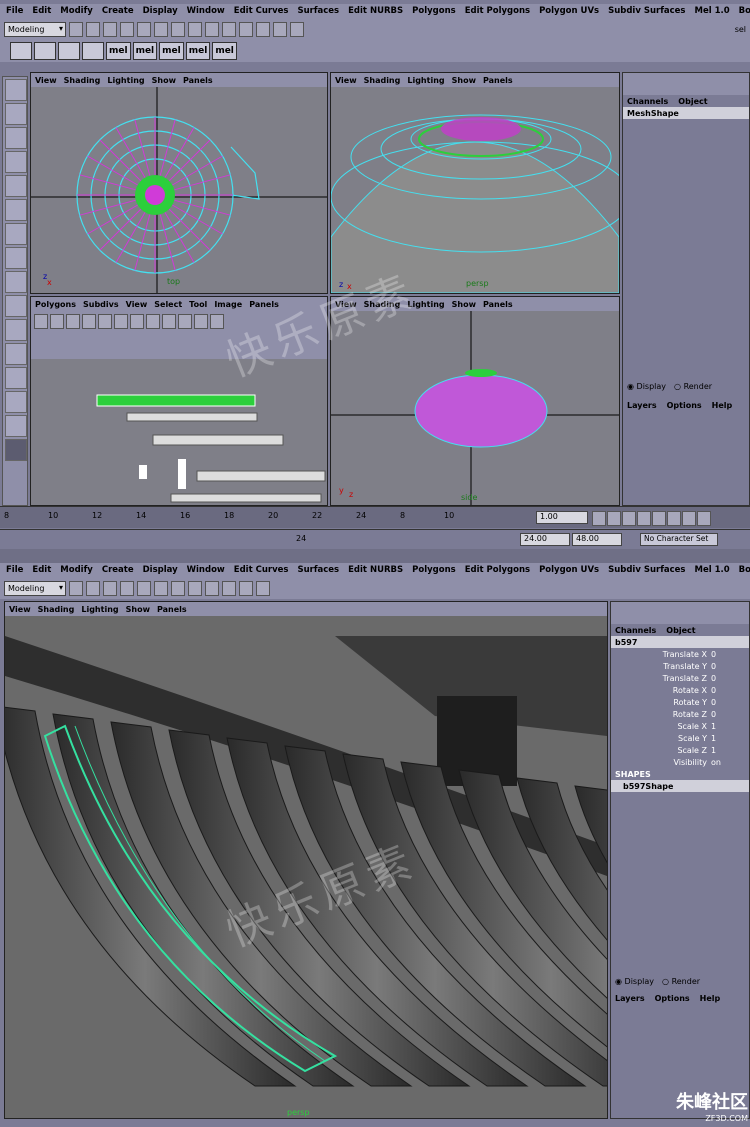 The width and height of the screenshot is (750, 1127). Describe the element at coordinates (712, 11) in the screenshot. I see `menu-mel-1-0: Mel 1.0` at that location.